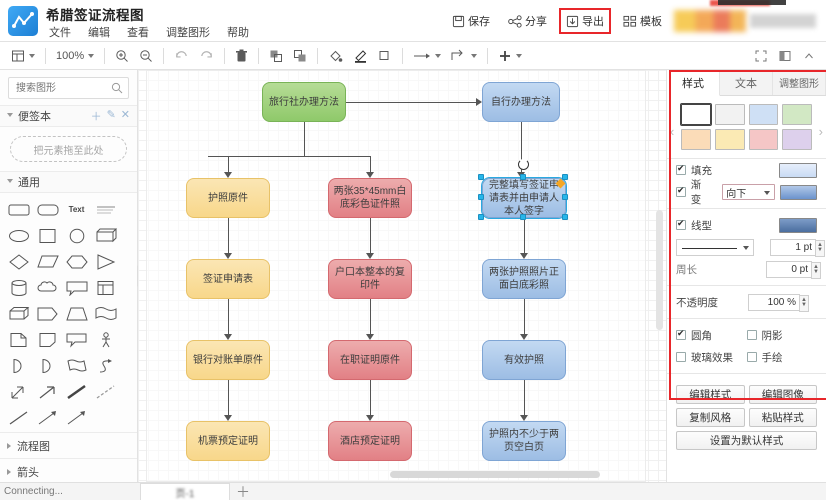 Image resolution: width=826 pixels, height=500 pixels. Describe the element at coordinates (510, 56) in the screenshot. I see `insert-button` at that location.